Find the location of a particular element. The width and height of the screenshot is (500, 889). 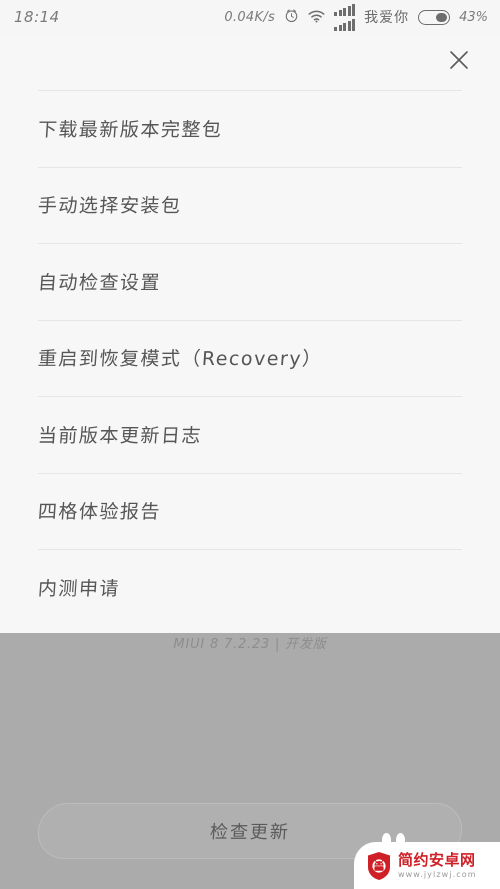

status-bar-right-group: 0.04K/s 我爱你 43% is located at coordinates (356, 17).